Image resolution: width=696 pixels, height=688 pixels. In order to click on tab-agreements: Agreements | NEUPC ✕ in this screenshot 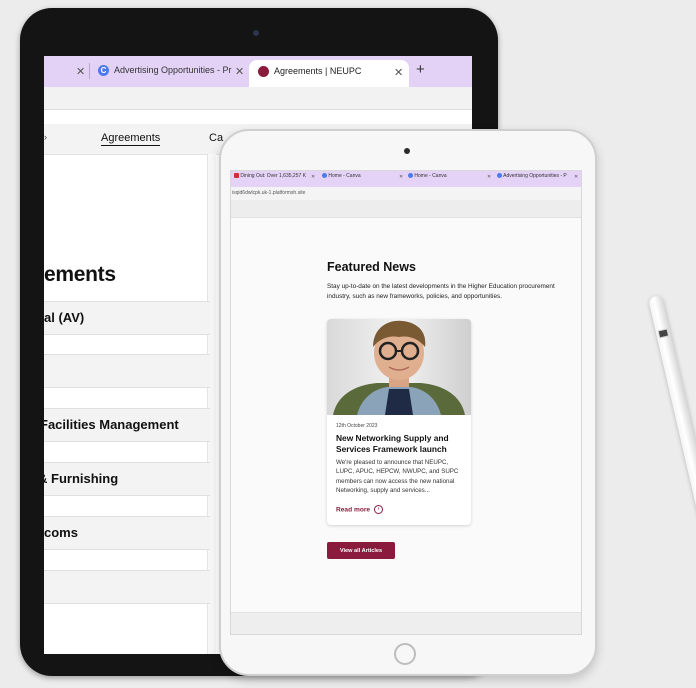, I will do `click(329, 73)`.